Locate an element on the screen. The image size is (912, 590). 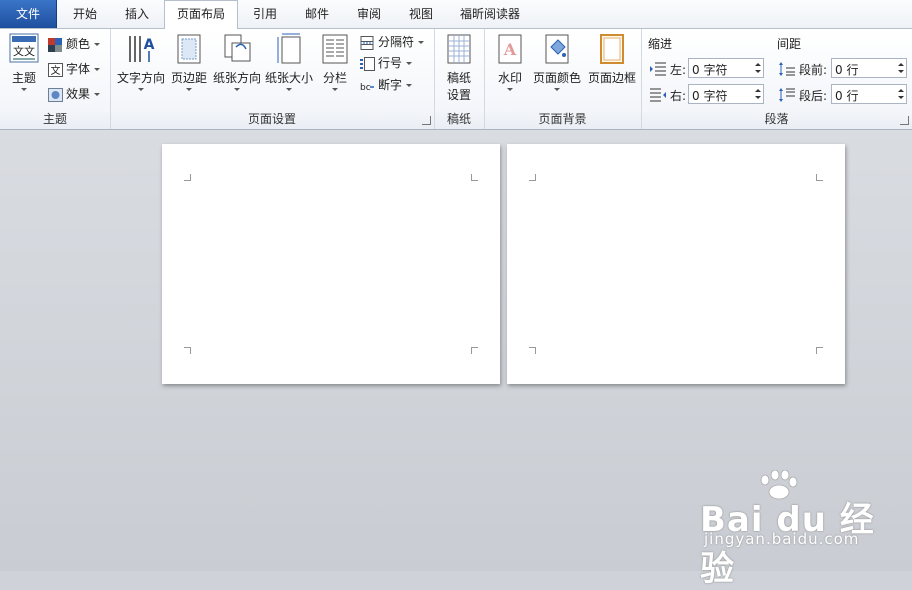
tab-references: 引用 is located at coordinates (265, 14).